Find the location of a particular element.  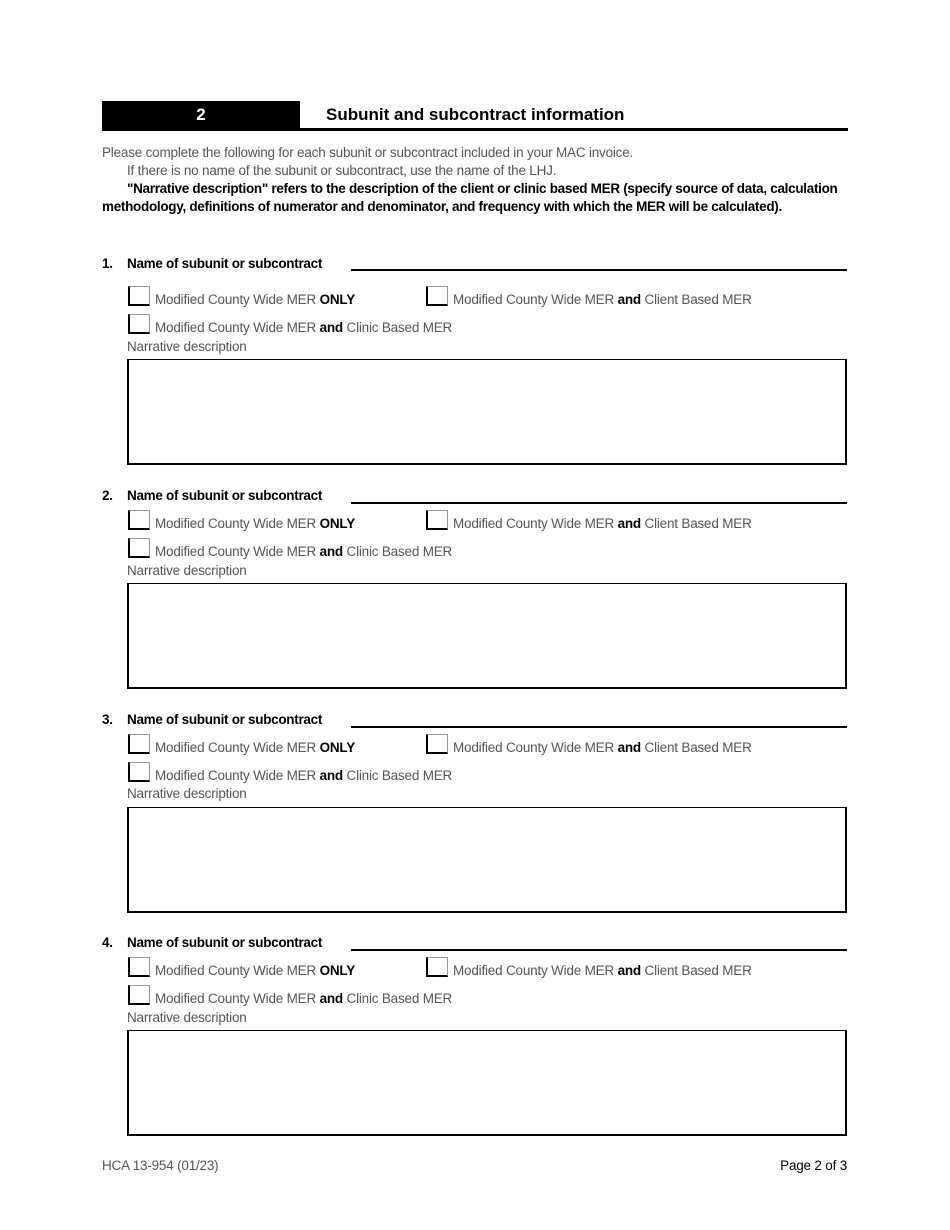

subunit-name-label: 1. Name of subunit or subcontract is located at coordinates (212, 263).